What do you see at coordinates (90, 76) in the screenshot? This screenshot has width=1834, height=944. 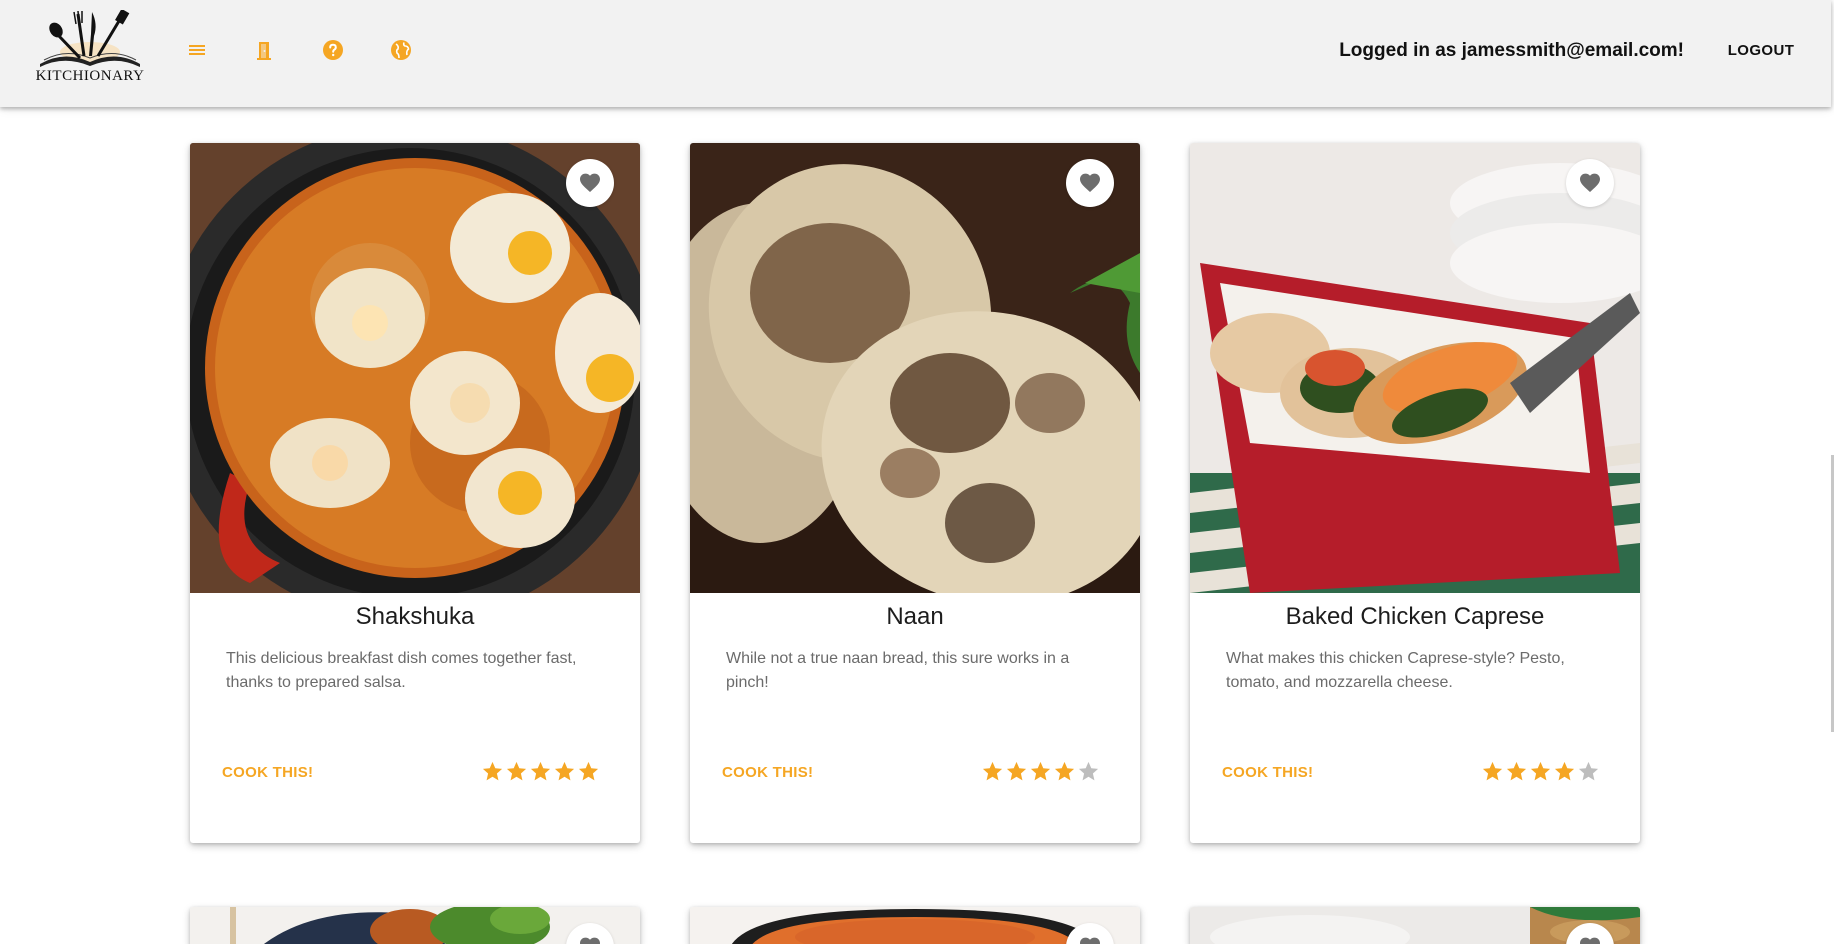 I see `logo-text: KITCHIONARY` at bounding box center [90, 76].